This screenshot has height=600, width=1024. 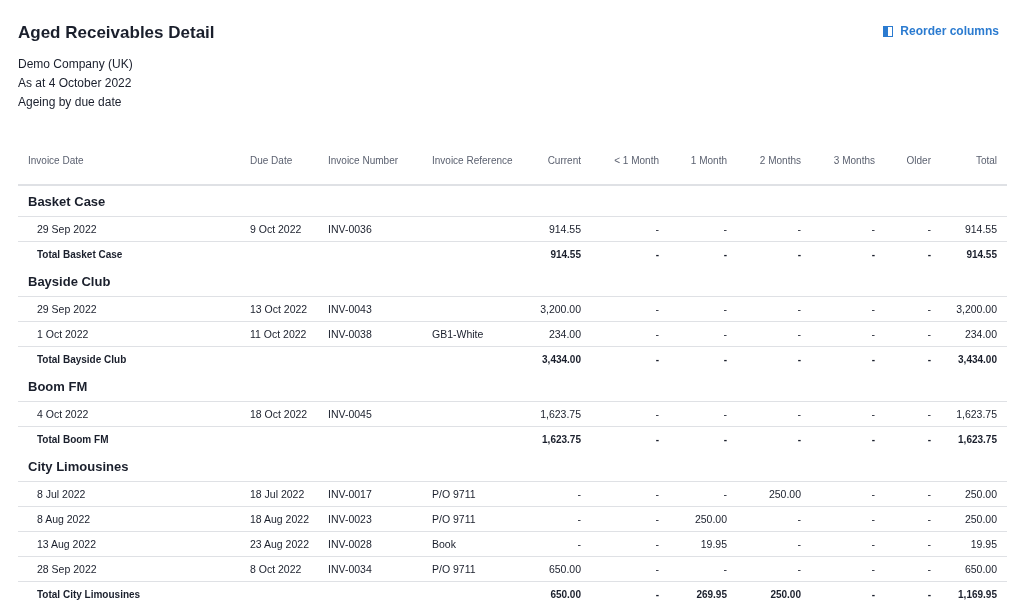 I want to click on table-cell: 11 Oct 2022, so click(x=279, y=334).